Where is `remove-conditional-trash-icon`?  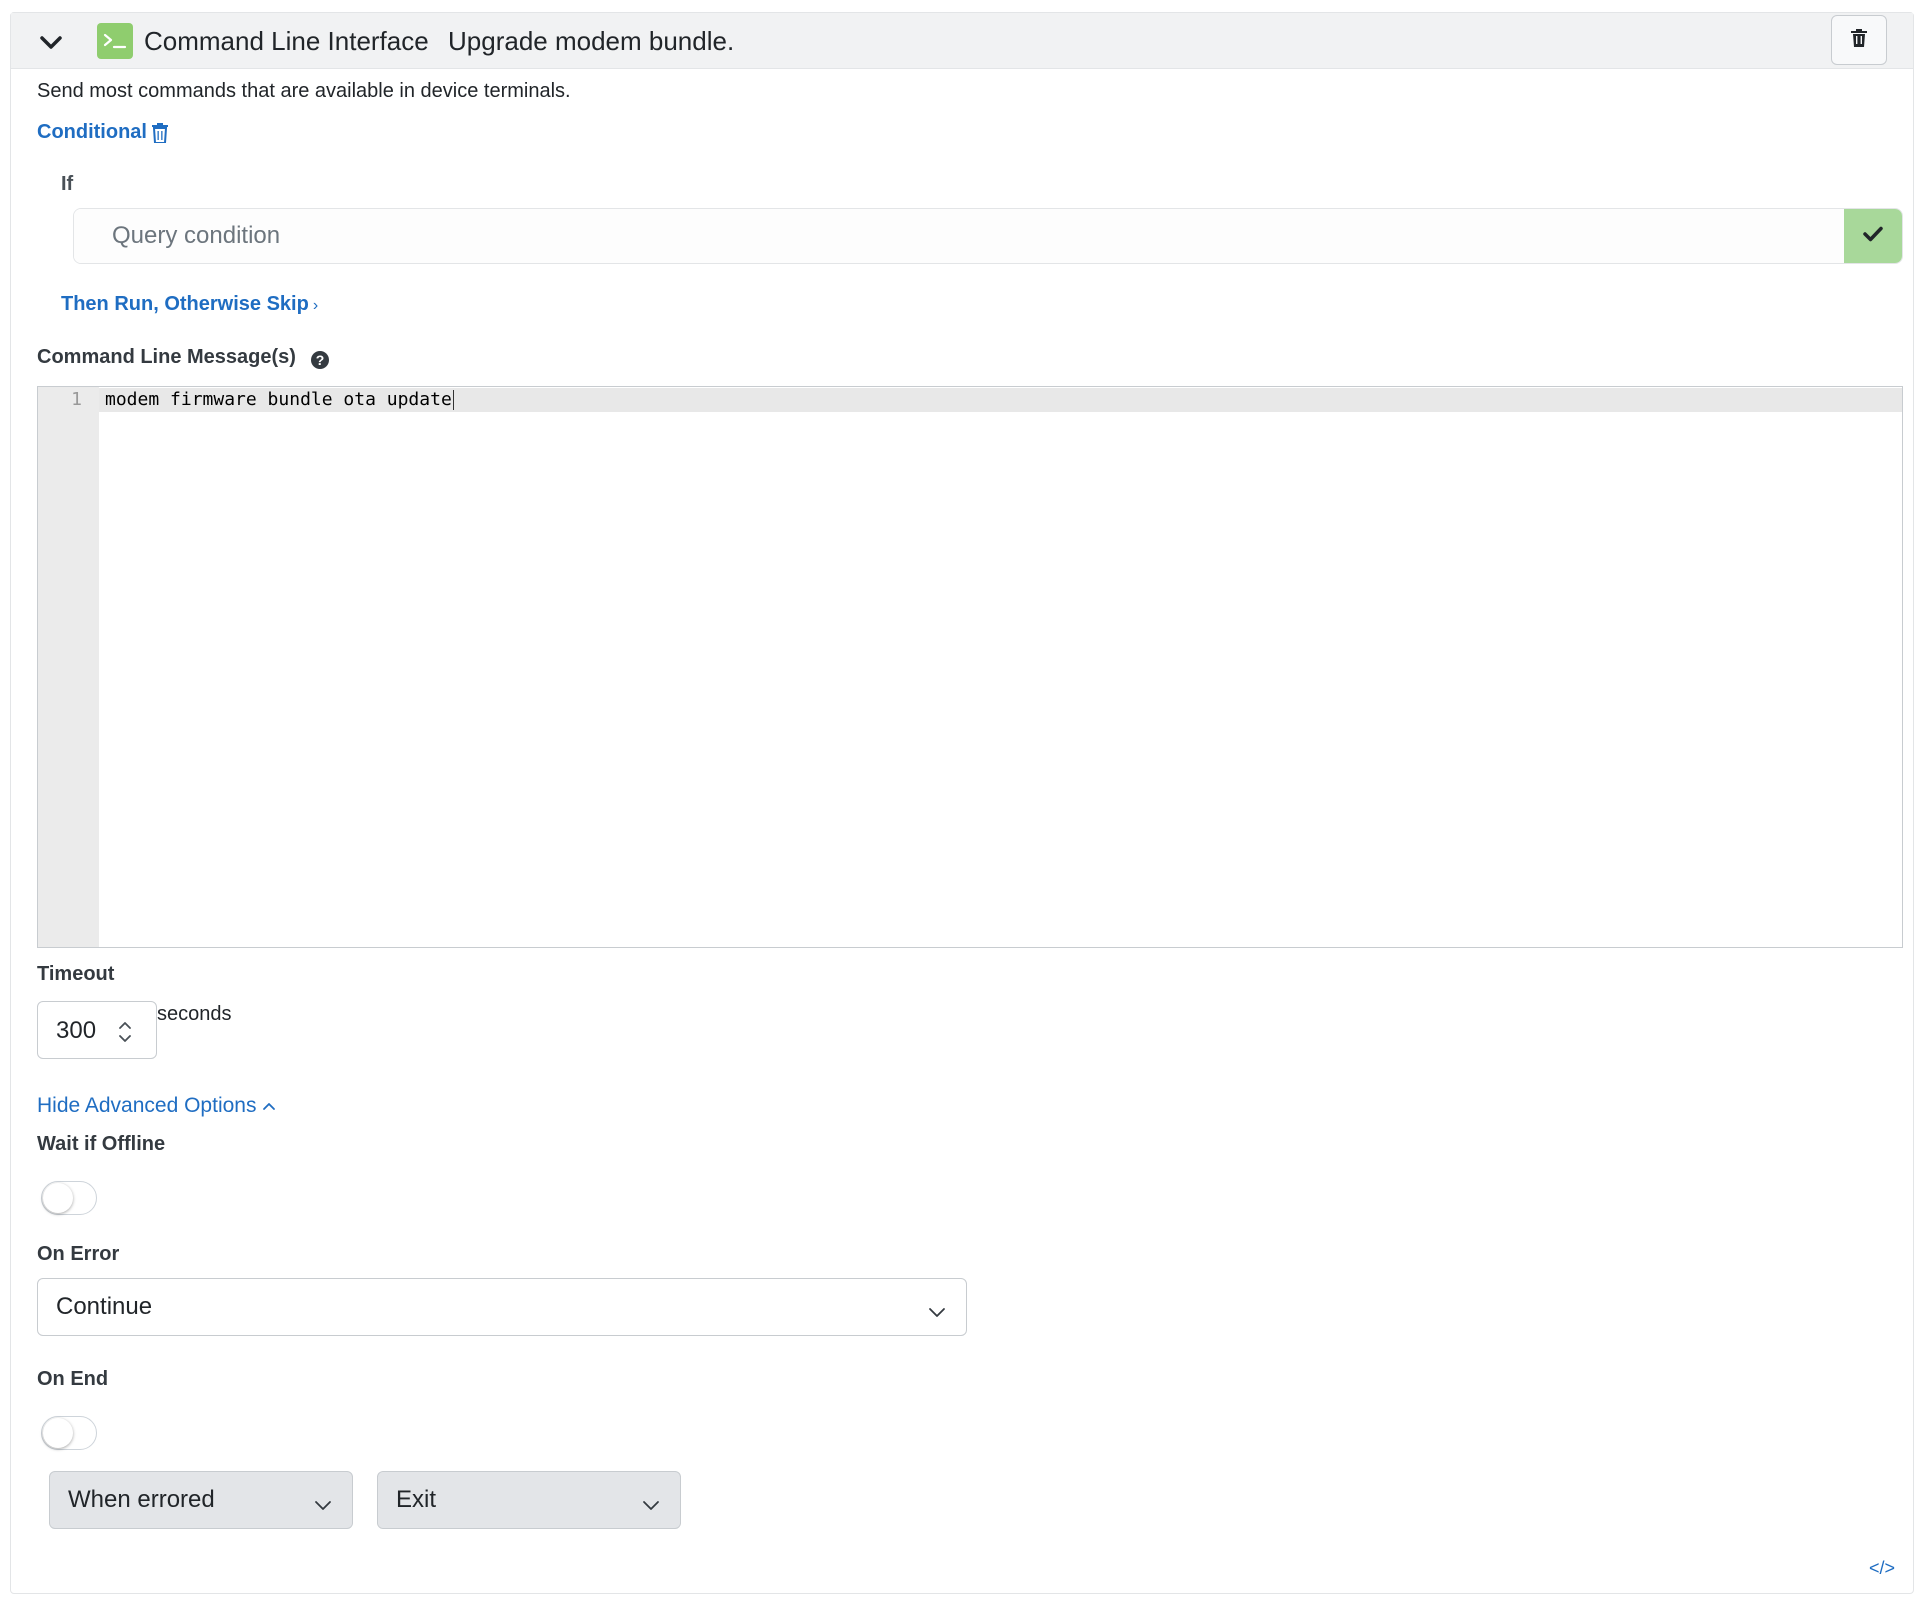 remove-conditional-trash-icon is located at coordinates (162, 134).